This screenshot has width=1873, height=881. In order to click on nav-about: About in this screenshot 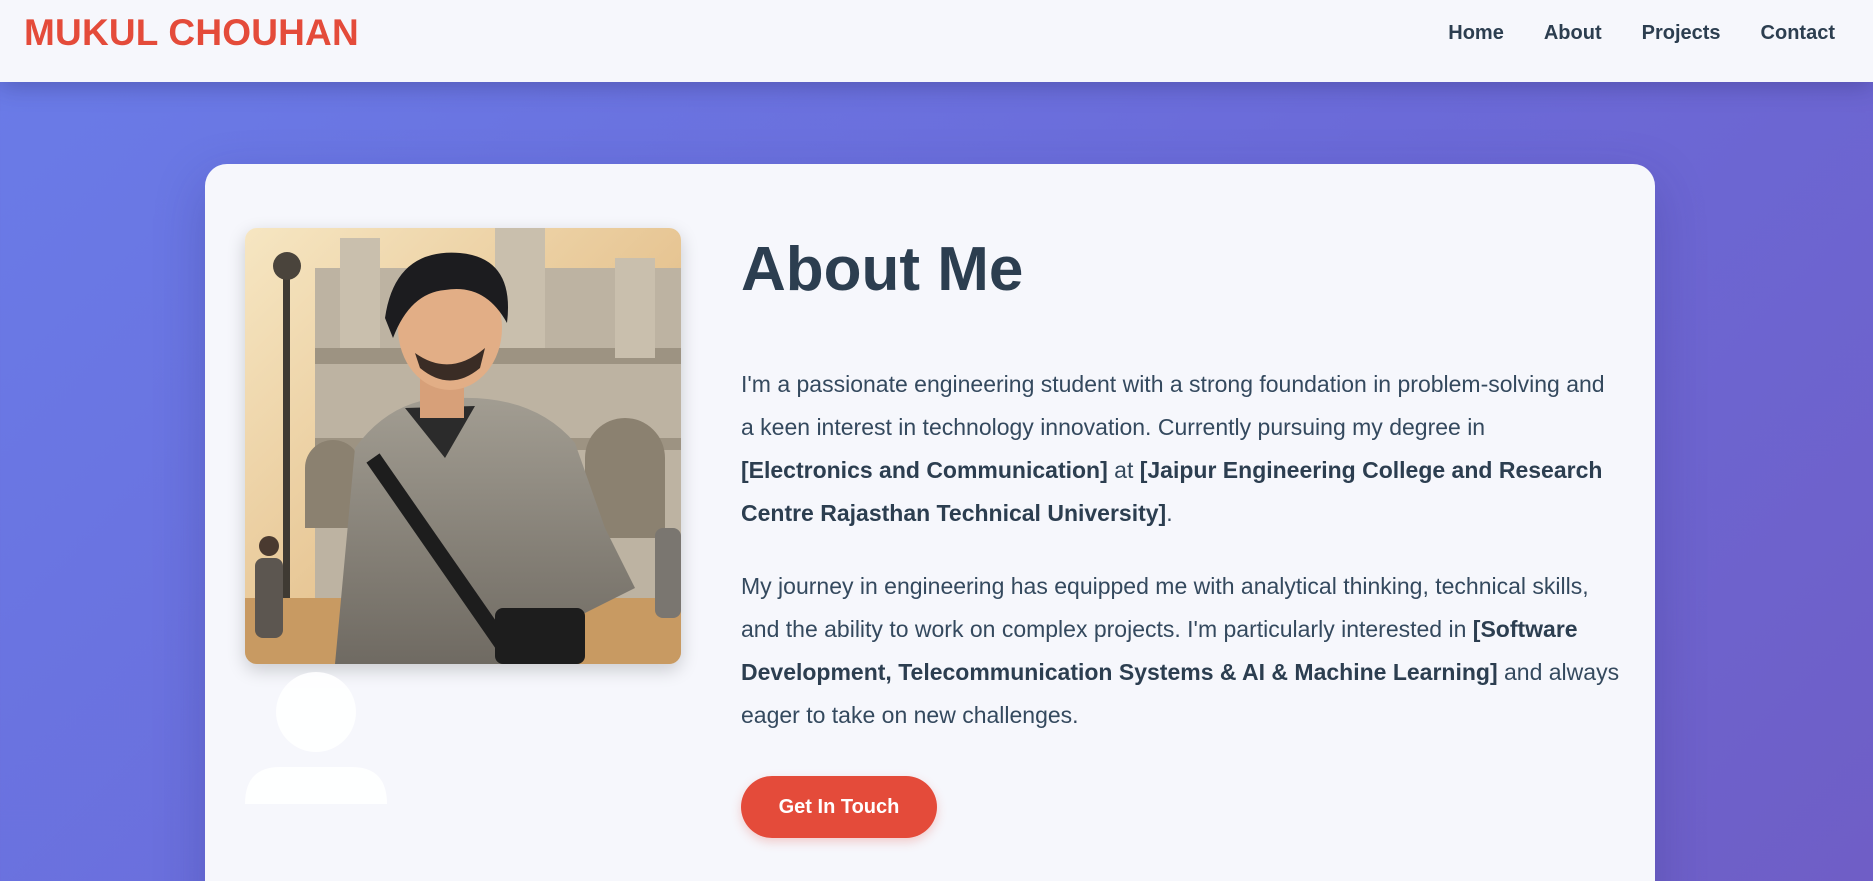, I will do `click(1573, 33)`.